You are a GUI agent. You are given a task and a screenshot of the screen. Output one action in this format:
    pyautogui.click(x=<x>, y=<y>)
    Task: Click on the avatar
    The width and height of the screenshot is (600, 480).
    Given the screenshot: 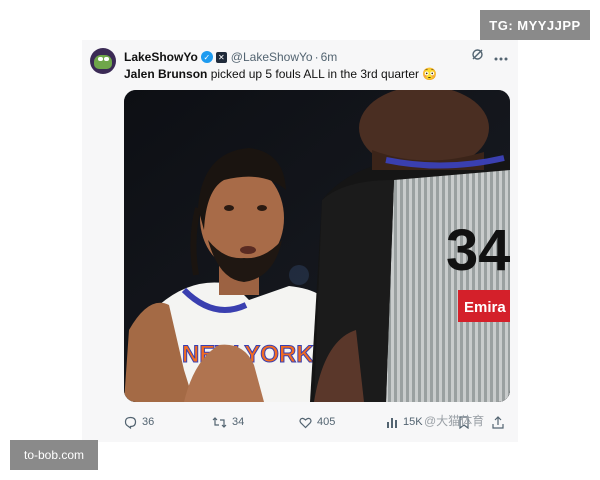 What is the action you would take?
    pyautogui.click(x=103, y=61)
    